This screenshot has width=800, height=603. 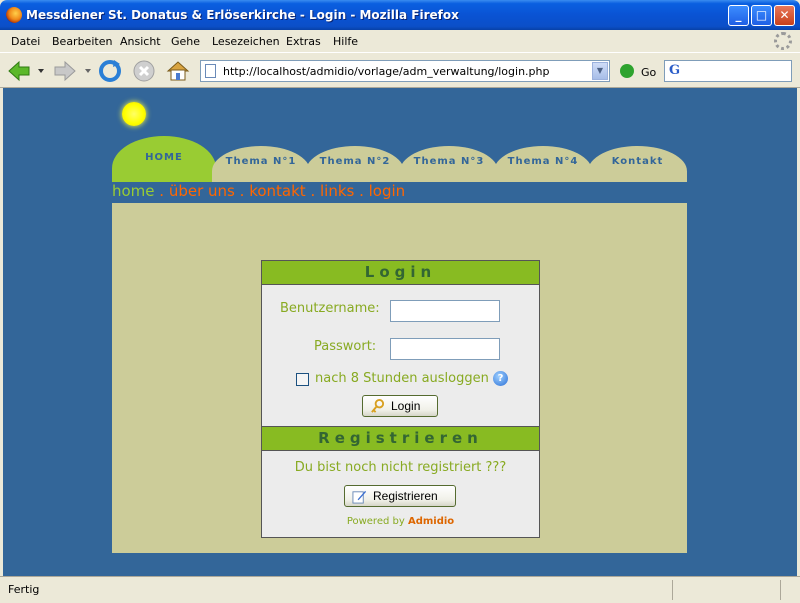 I want to click on tab-home: HOME, so click(x=164, y=159).